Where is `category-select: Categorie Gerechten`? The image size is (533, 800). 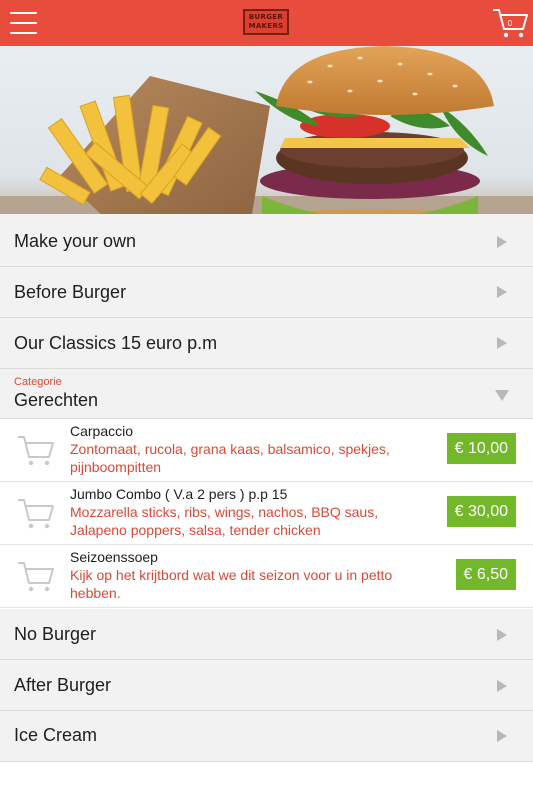 category-select: Categorie Gerechten is located at coordinates (266, 394).